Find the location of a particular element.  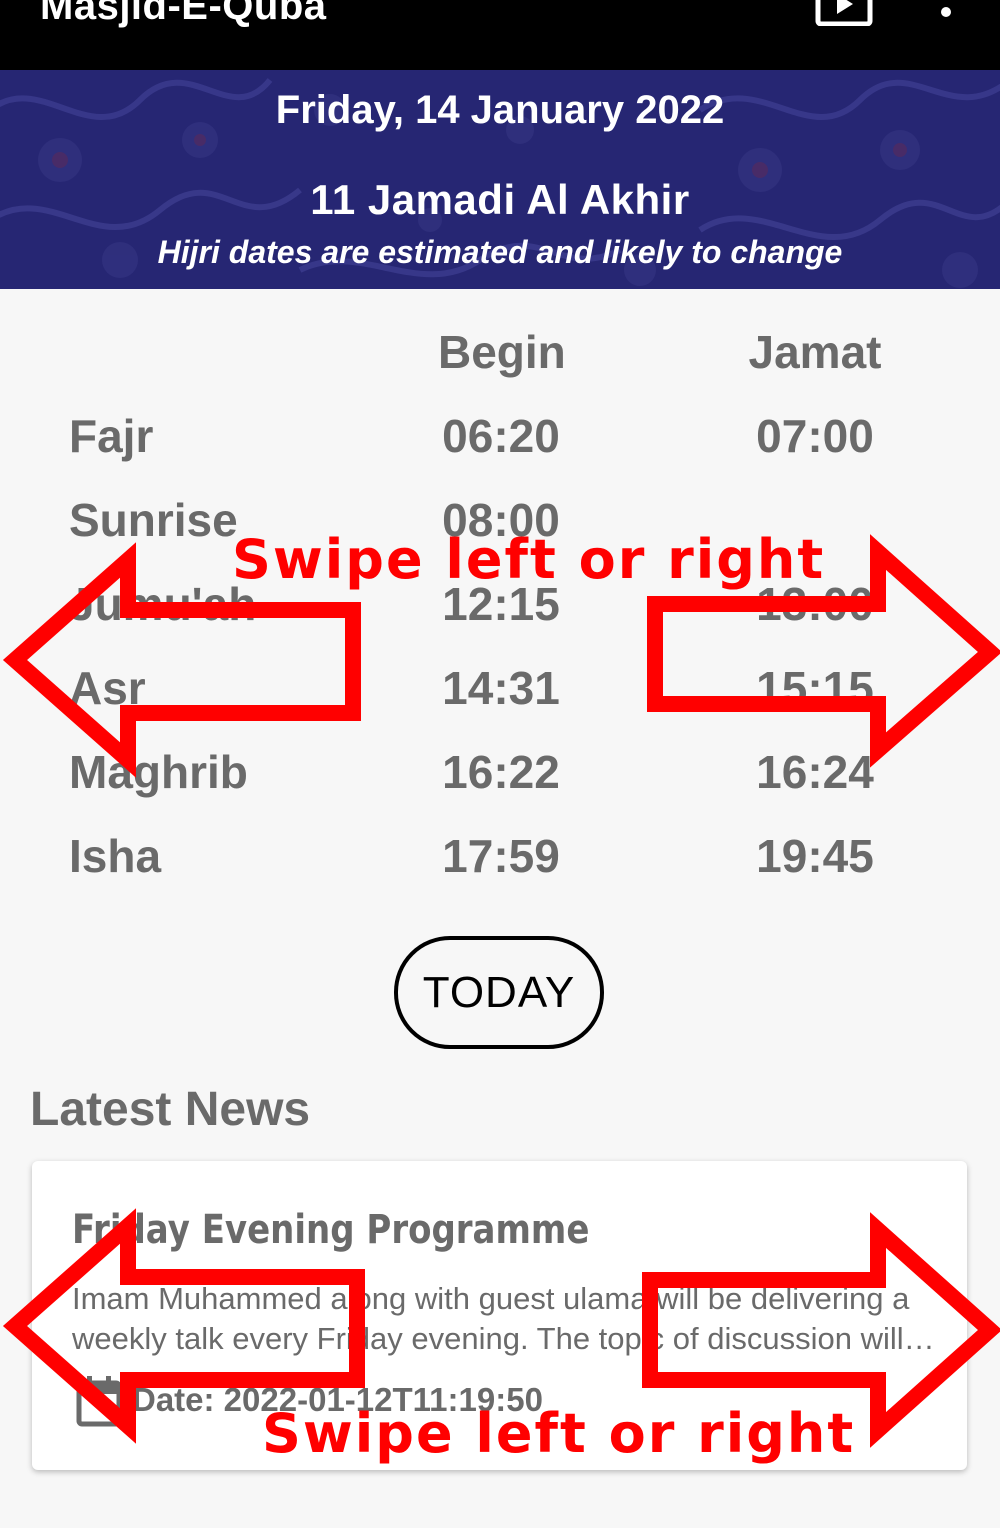

gregorian-date: Friday, 14 January 2022 is located at coordinates (500, 110).